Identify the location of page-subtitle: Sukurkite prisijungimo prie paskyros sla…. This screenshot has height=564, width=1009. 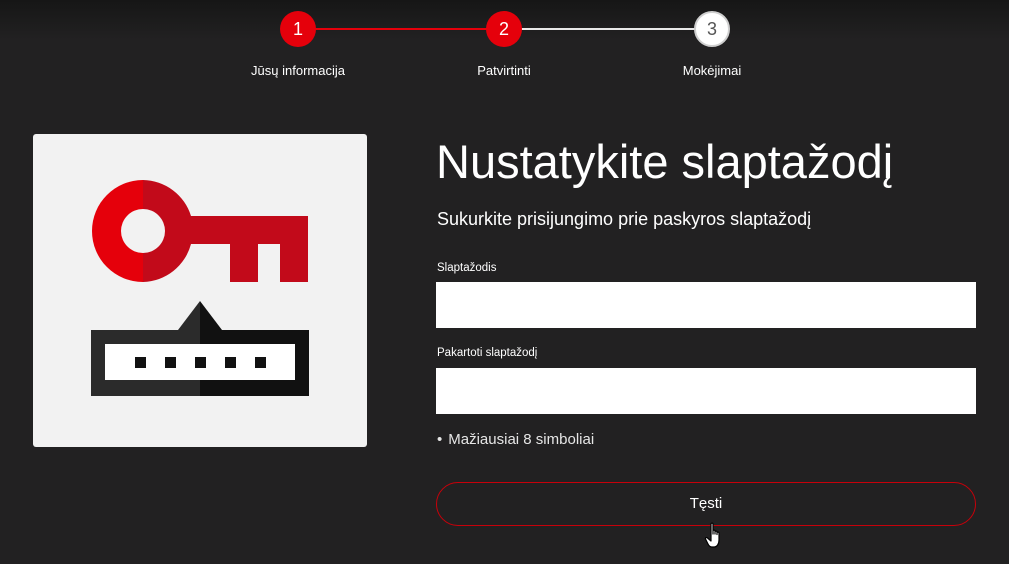
(624, 219).